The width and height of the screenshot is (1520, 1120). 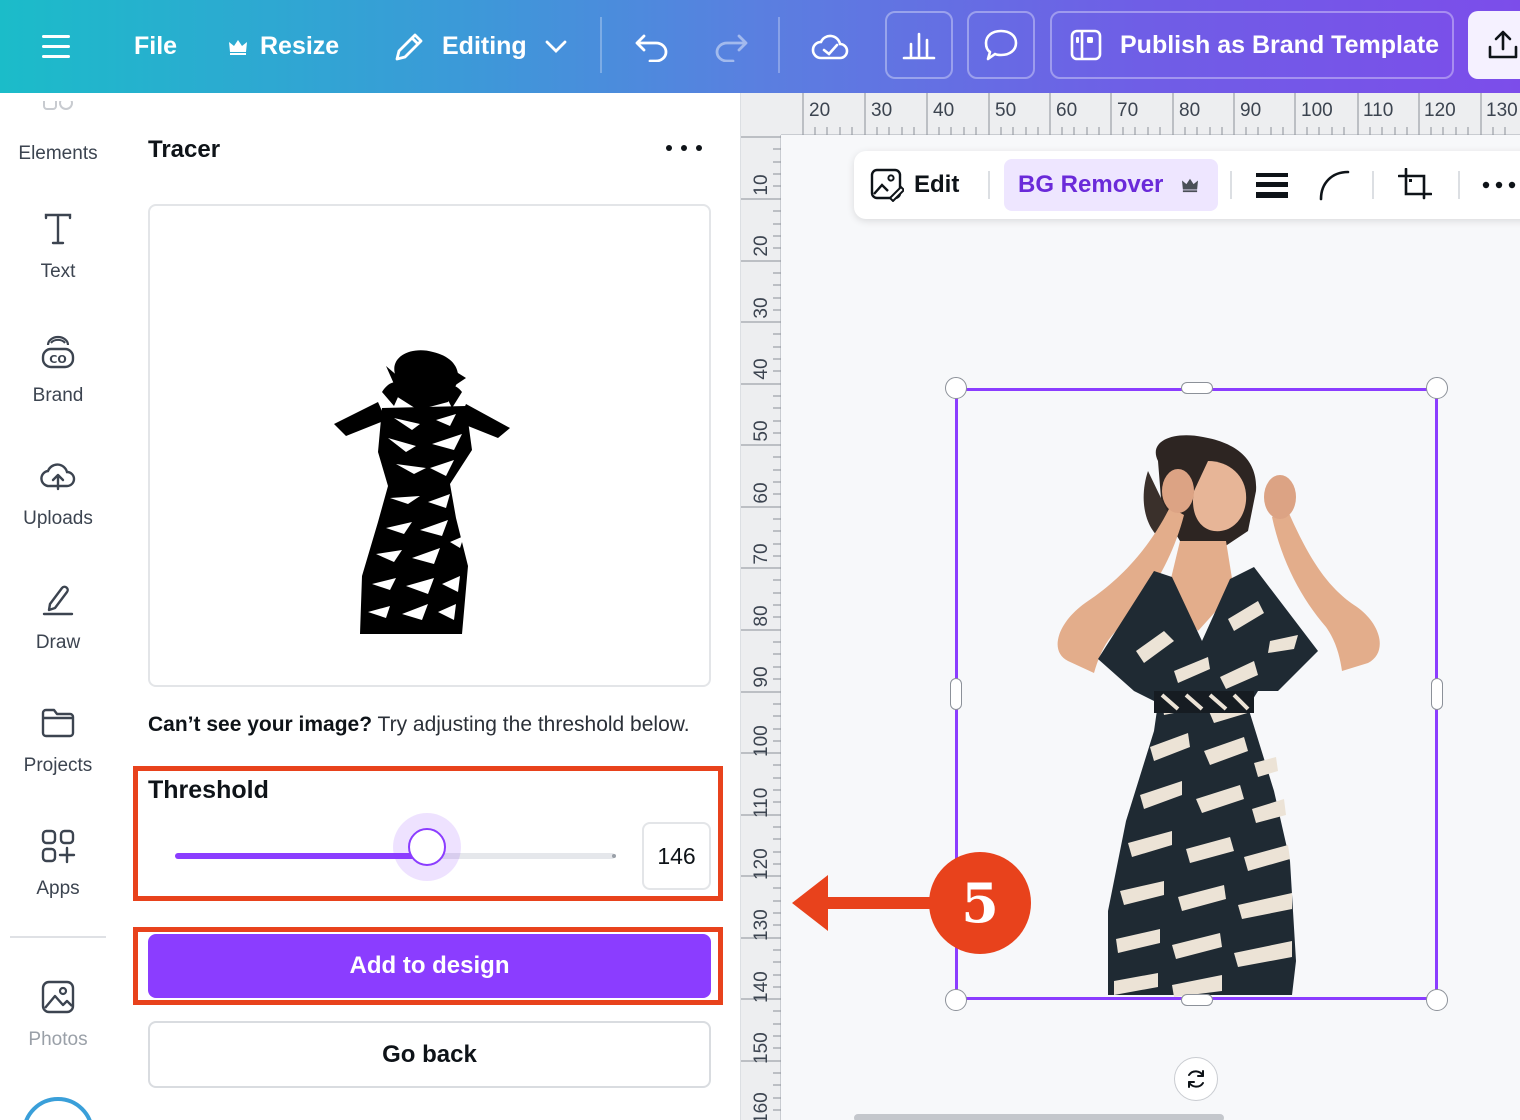 What do you see at coordinates (58, 1039) in the screenshot?
I see `sidebar-item-label: Photos` at bounding box center [58, 1039].